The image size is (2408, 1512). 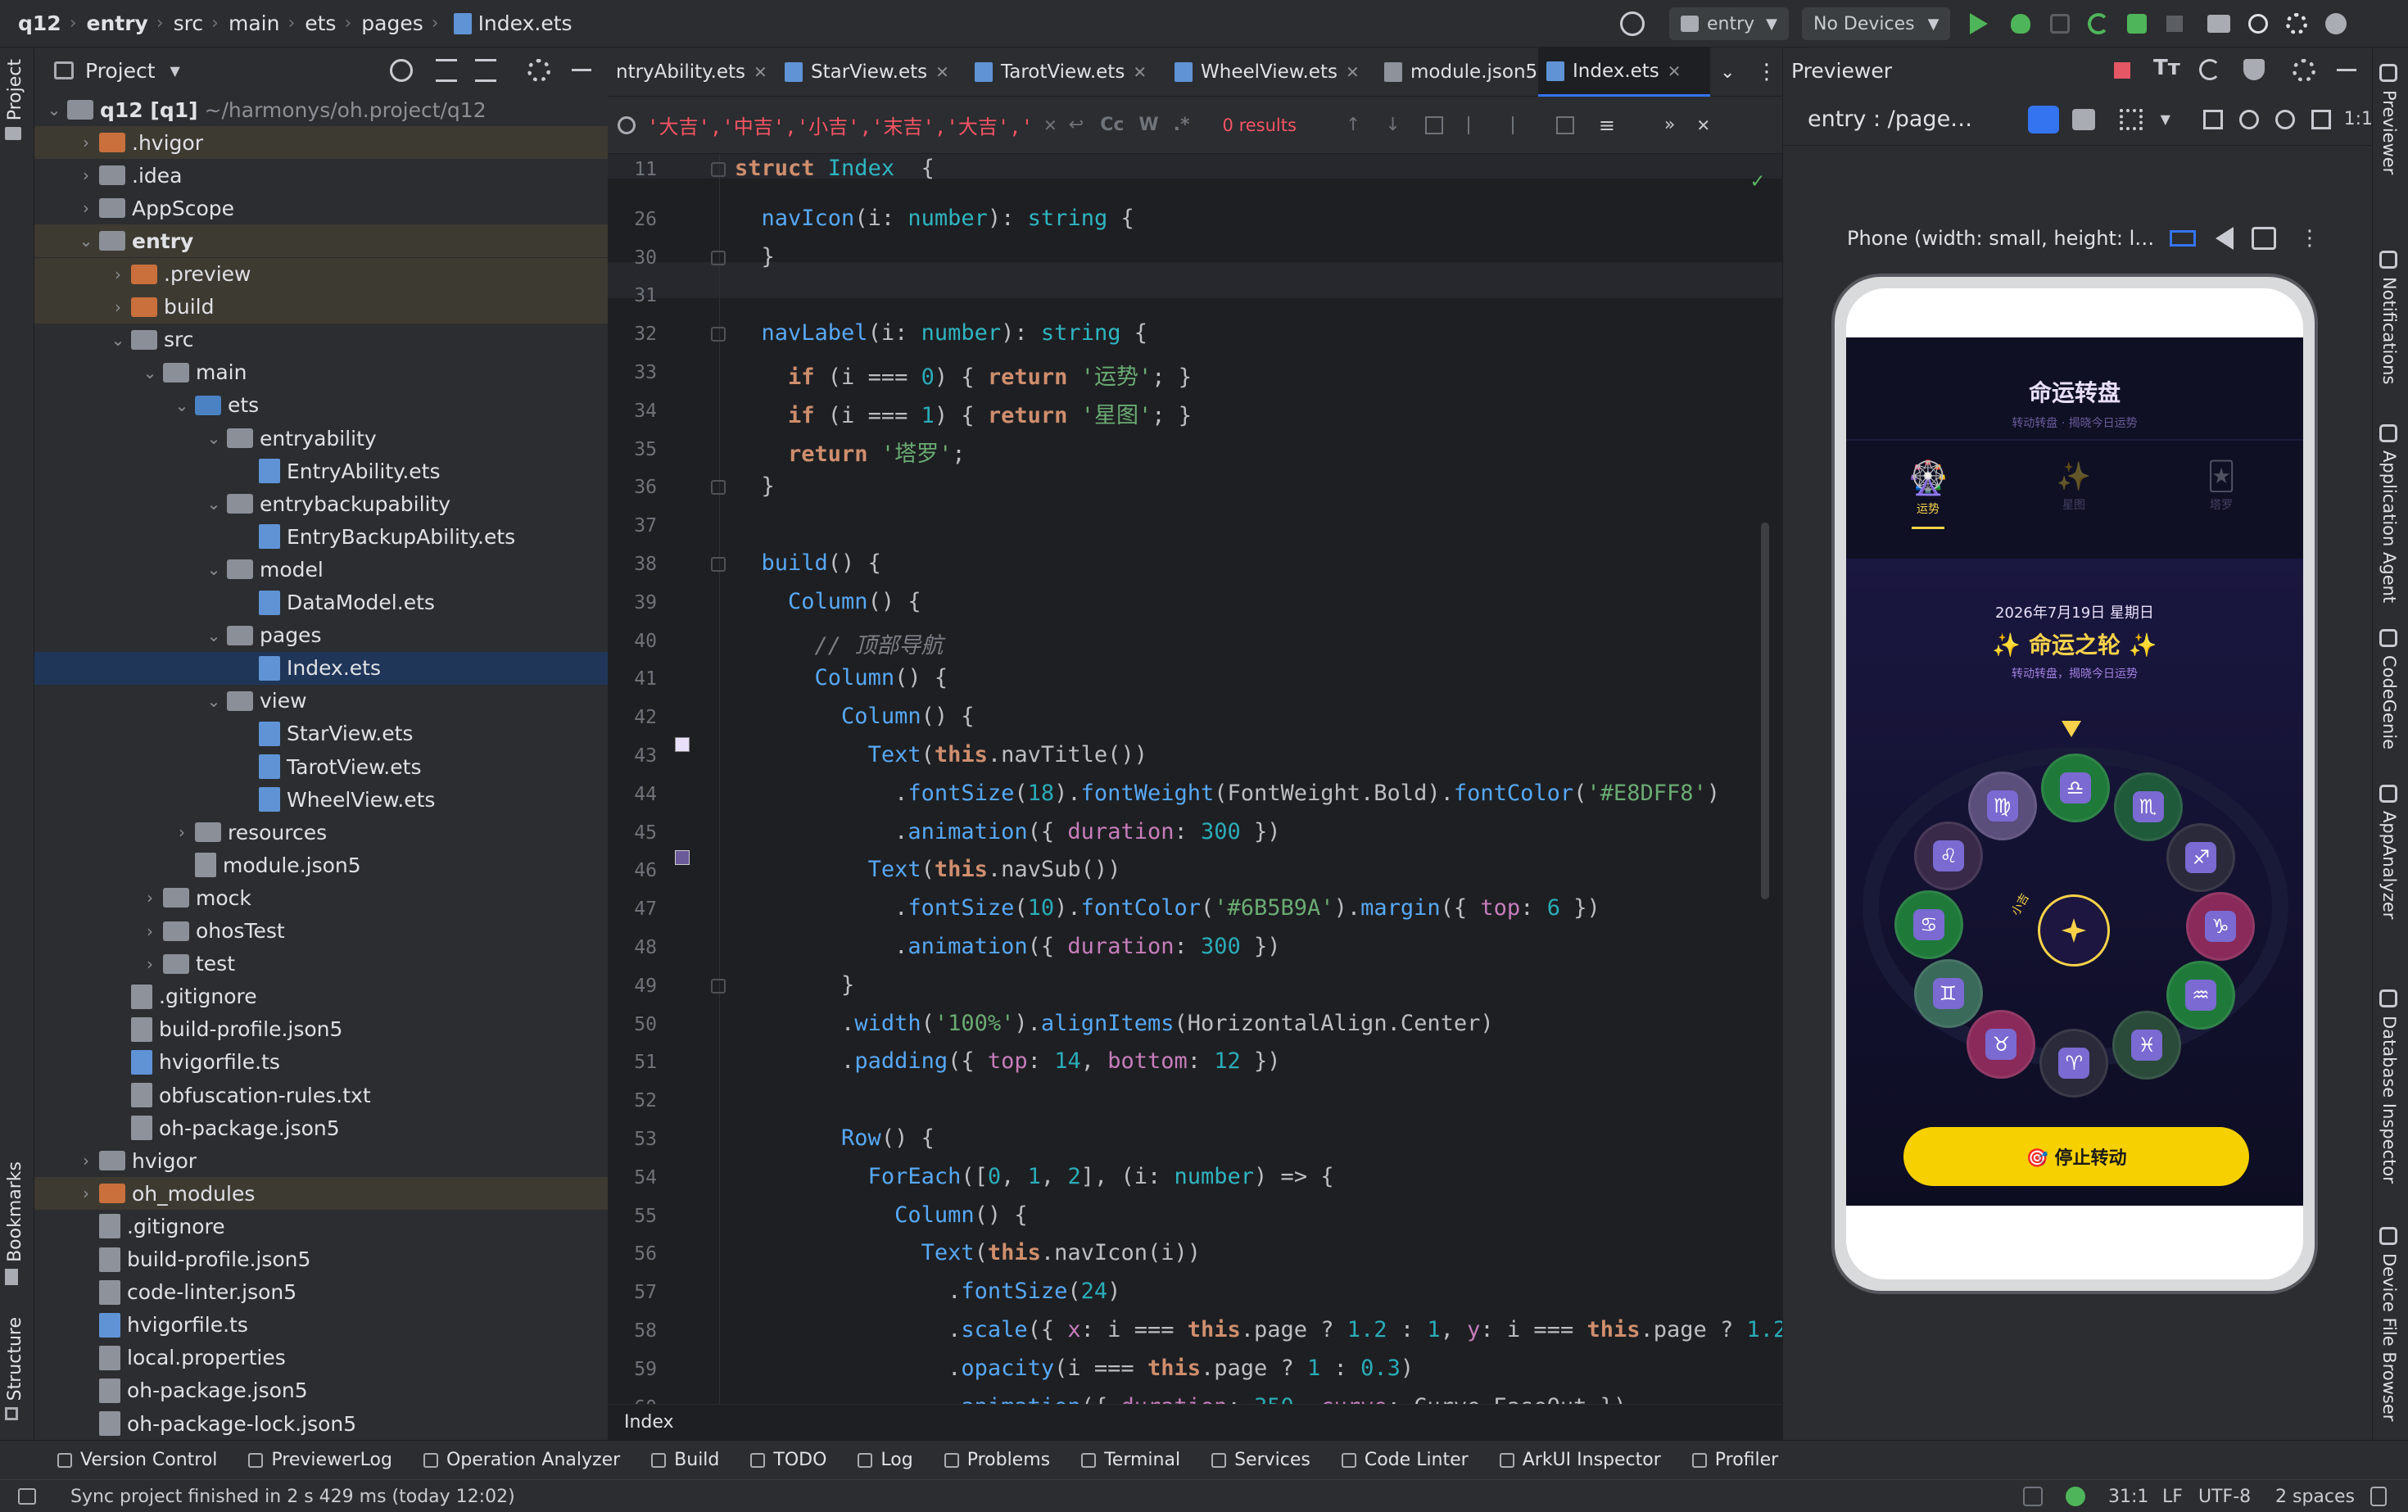 I want to click on previewer-tool-tab: Previewer, so click(x=2389, y=119).